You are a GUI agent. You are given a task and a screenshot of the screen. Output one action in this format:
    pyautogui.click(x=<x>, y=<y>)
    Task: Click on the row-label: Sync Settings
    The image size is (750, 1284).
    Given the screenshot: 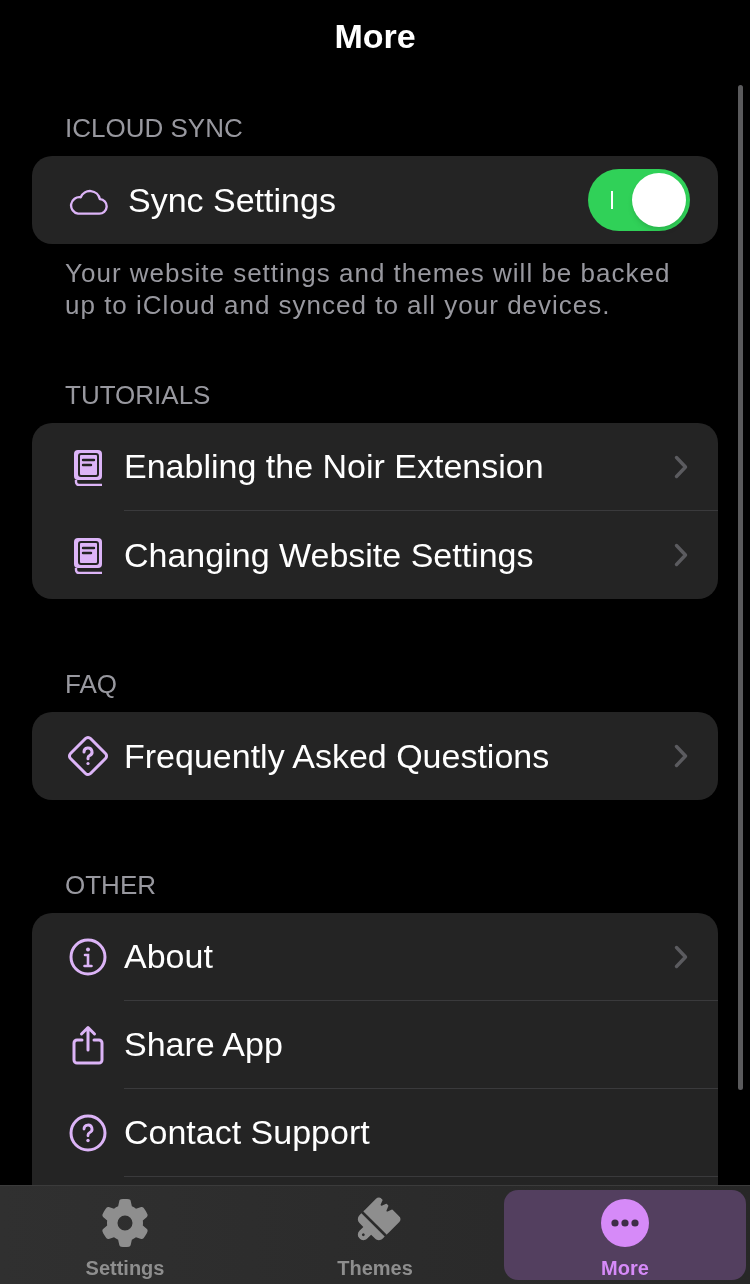 What is the action you would take?
    pyautogui.click(x=232, y=200)
    